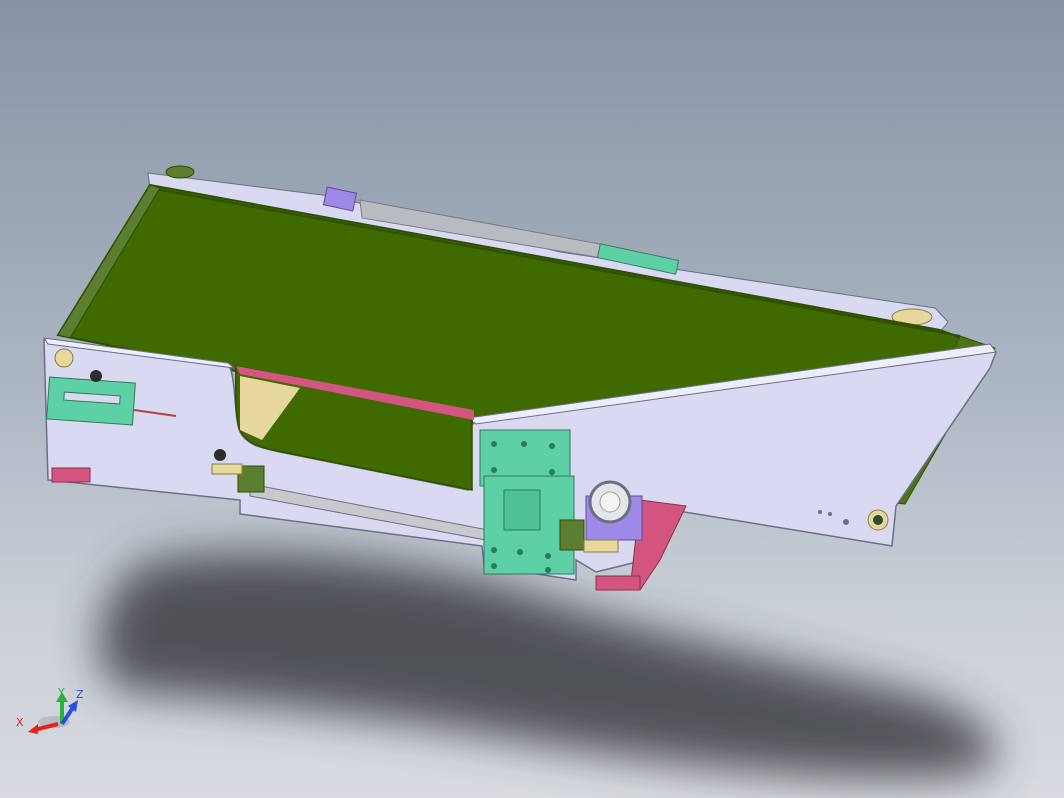 Image resolution: width=1064 pixels, height=798 pixels. What do you see at coordinates (618, 583) in the screenshot?
I see `base-foot-right` at bounding box center [618, 583].